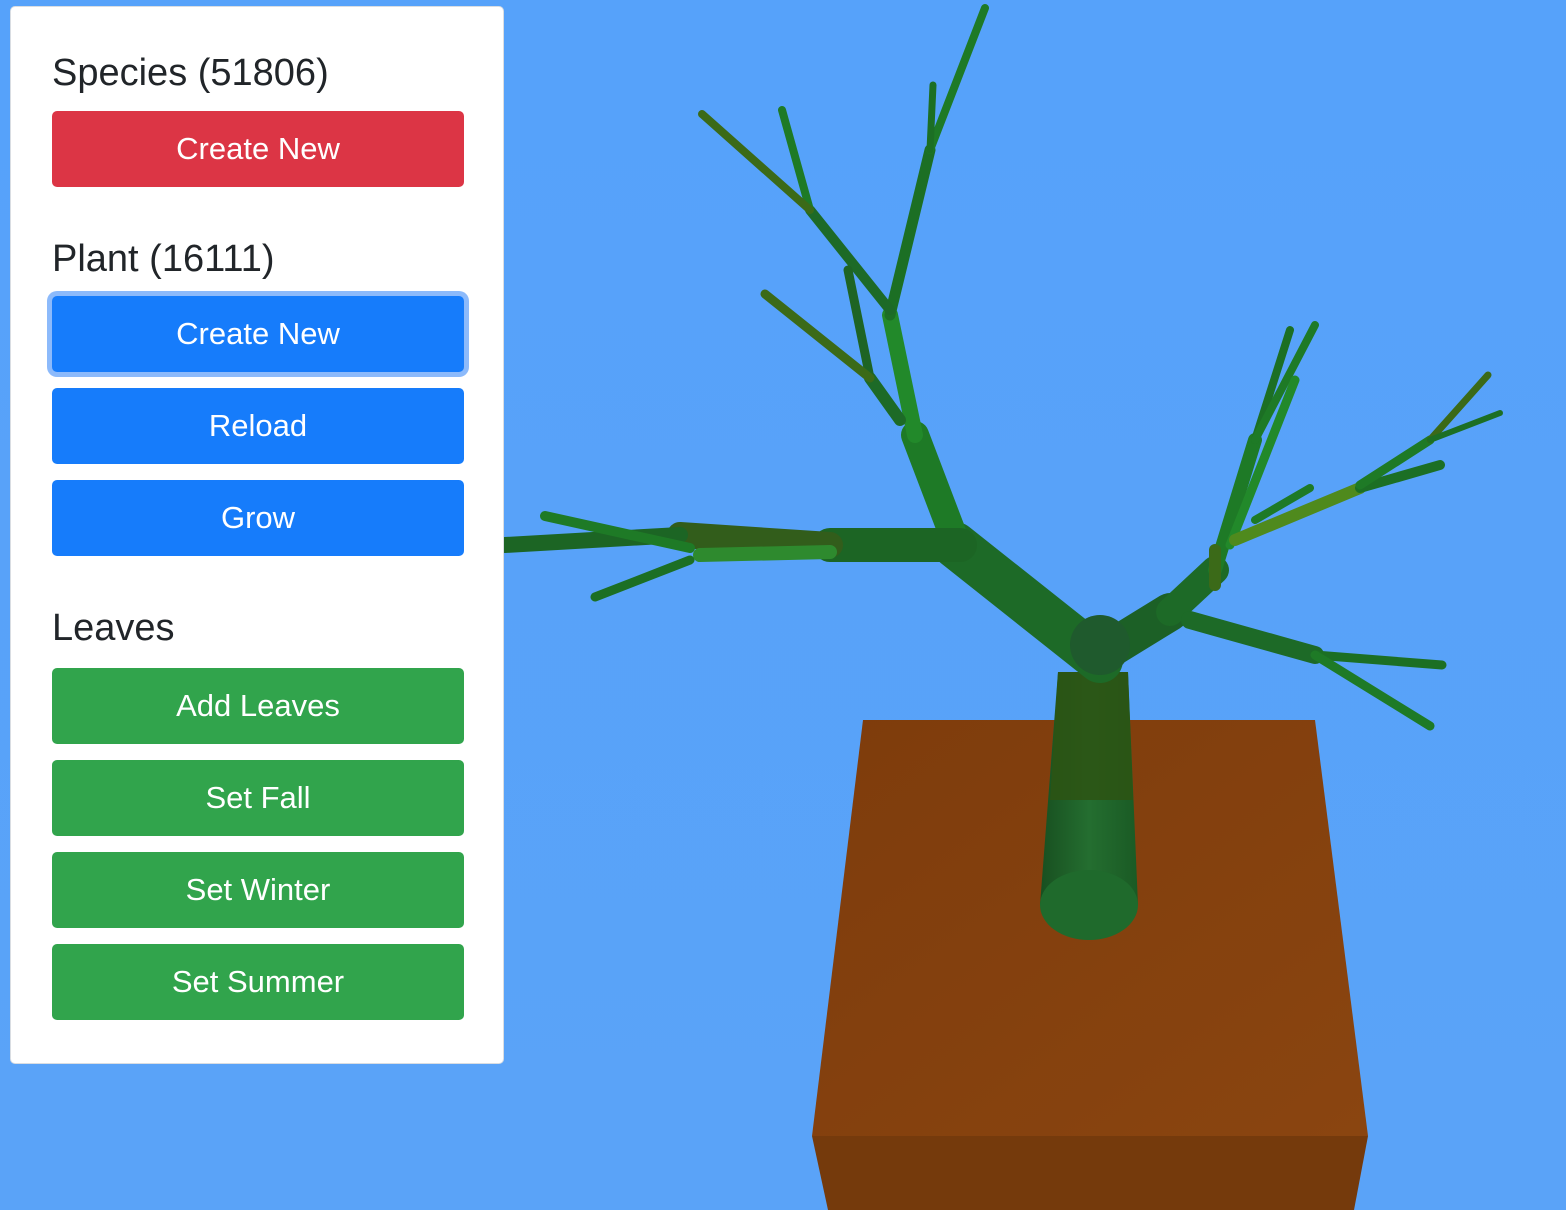 The width and height of the screenshot is (1566, 1210). What do you see at coordinates (163, 258) in the screenshot?
I see `plant-title: Plant (16111)` at bounding box center [163, 258].